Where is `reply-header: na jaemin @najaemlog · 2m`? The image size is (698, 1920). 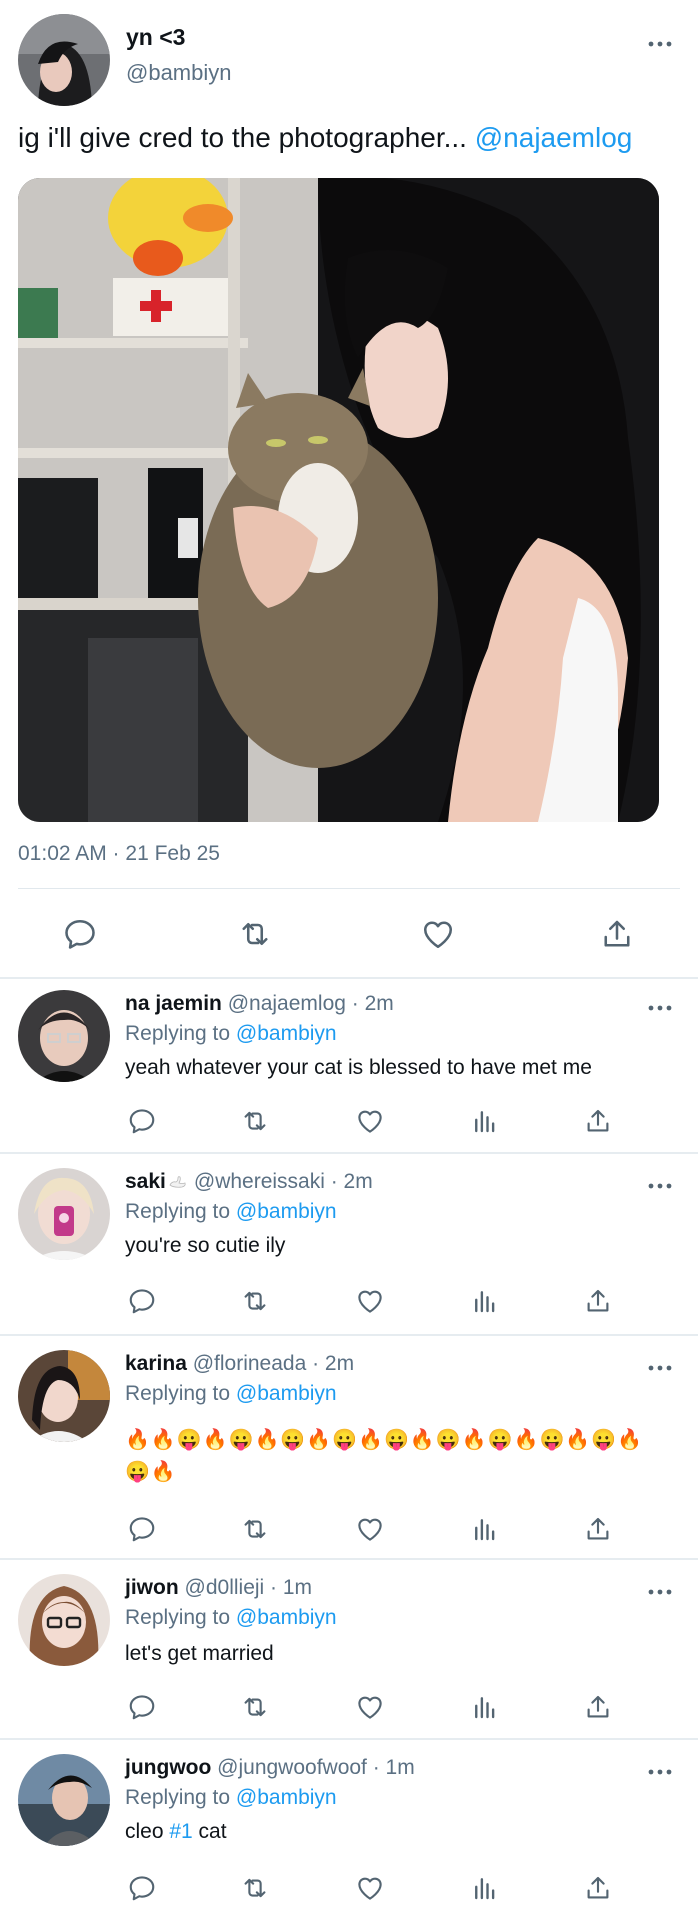 reply-header: na jaemin @najaemlog · 2m is located at coordinates (259, 1004).